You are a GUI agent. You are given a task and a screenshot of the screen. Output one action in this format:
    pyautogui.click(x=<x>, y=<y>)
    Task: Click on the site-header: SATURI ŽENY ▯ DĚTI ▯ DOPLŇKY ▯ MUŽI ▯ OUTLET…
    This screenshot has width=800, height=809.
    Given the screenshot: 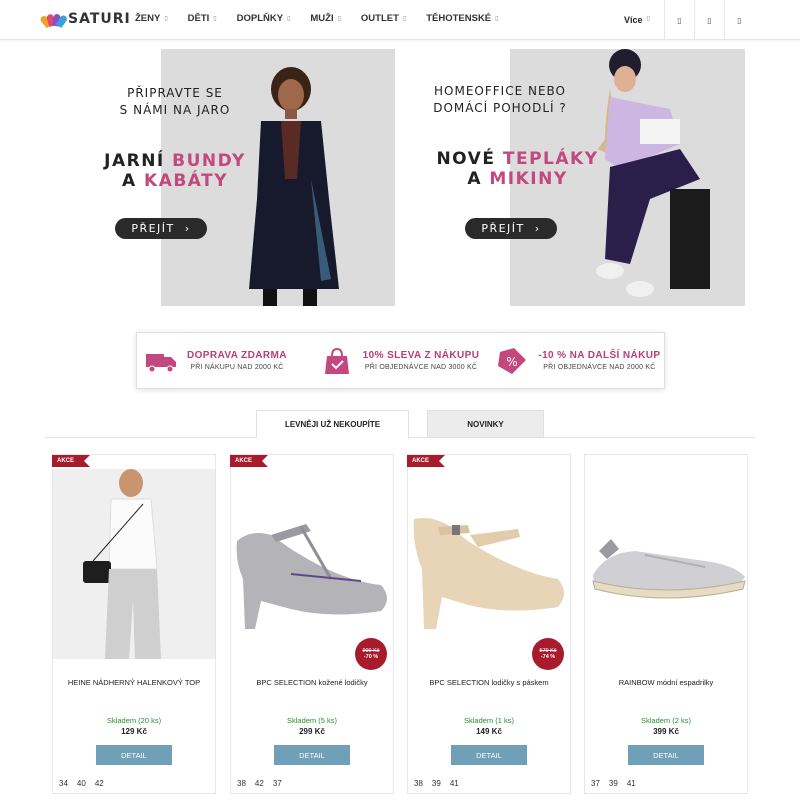 What is the action you would take?
    pyautogui.click(x=400, y=20)
    